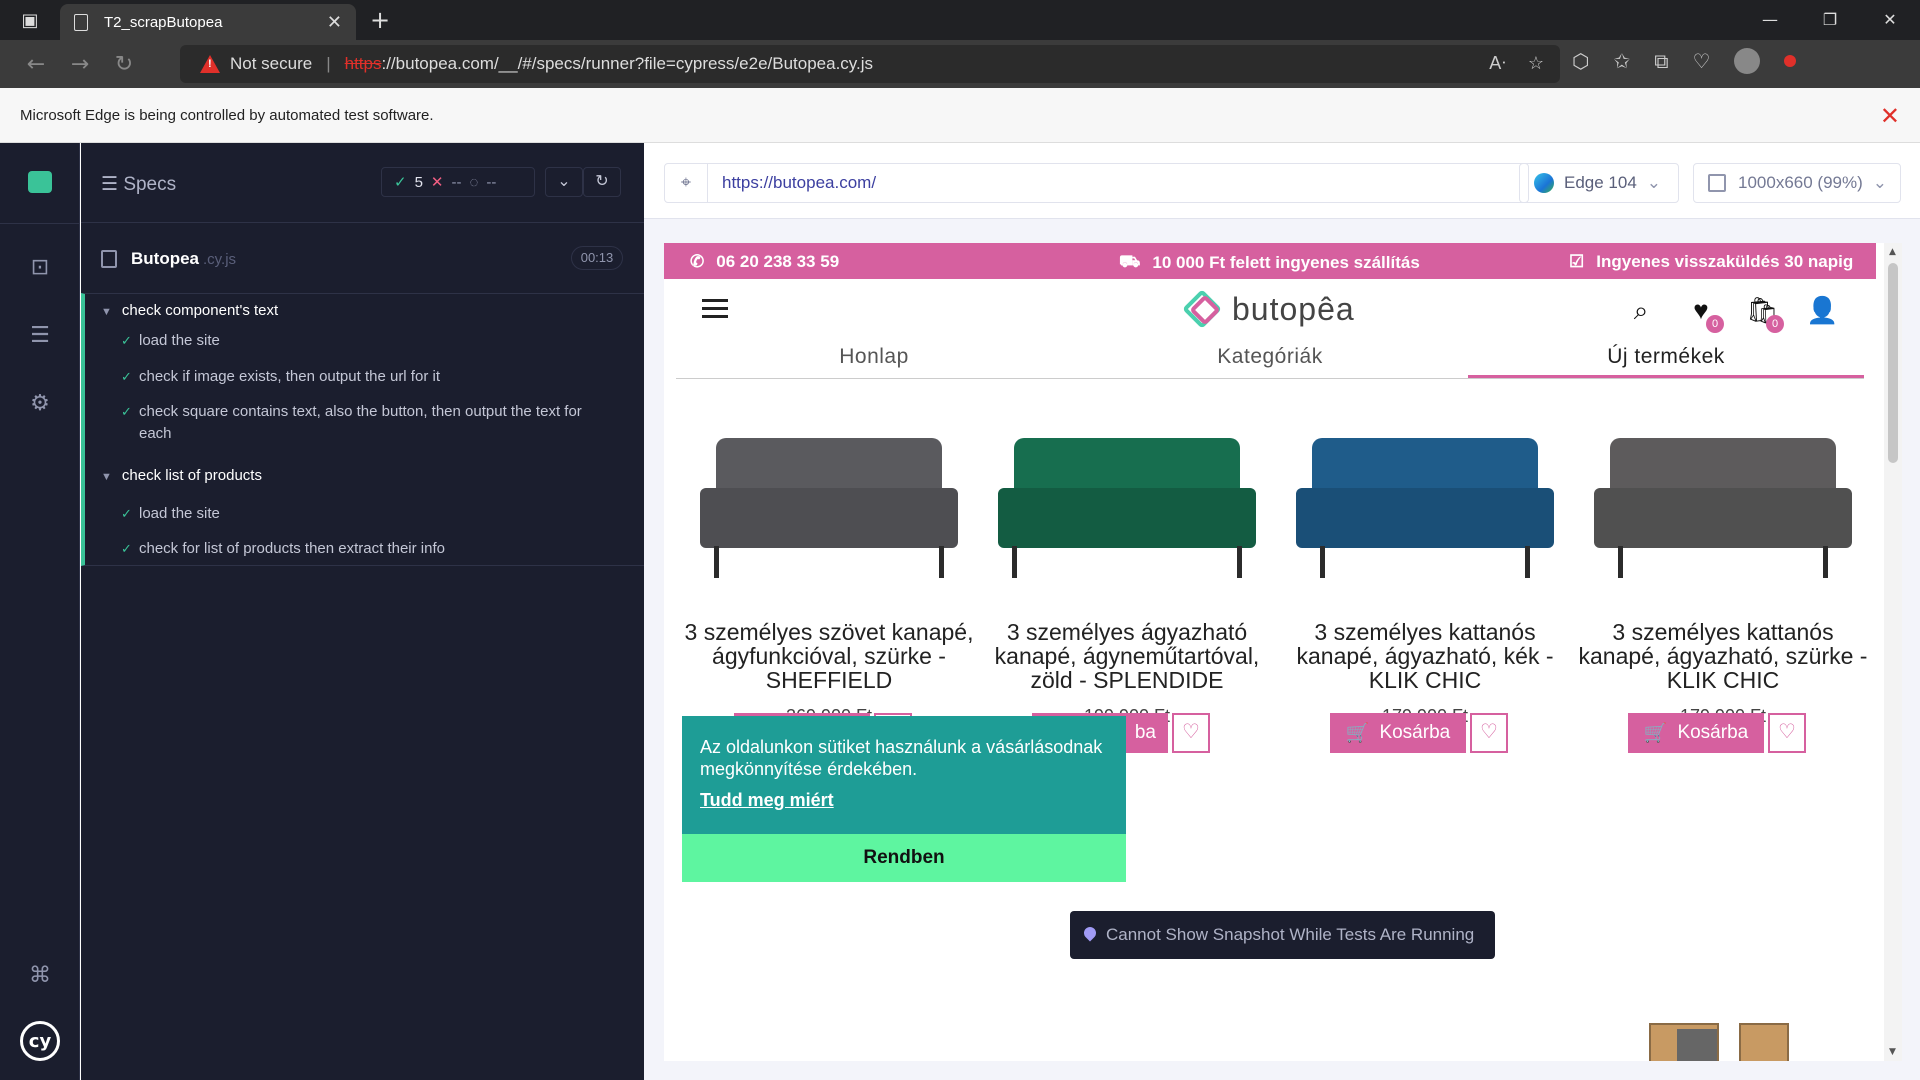 Image resolution: width=1920 pixels, height=1080 pixels. Describe the element at coordinates (30, 20) in the screenshot. I see `tab-actions-icon: ▣` at that location.